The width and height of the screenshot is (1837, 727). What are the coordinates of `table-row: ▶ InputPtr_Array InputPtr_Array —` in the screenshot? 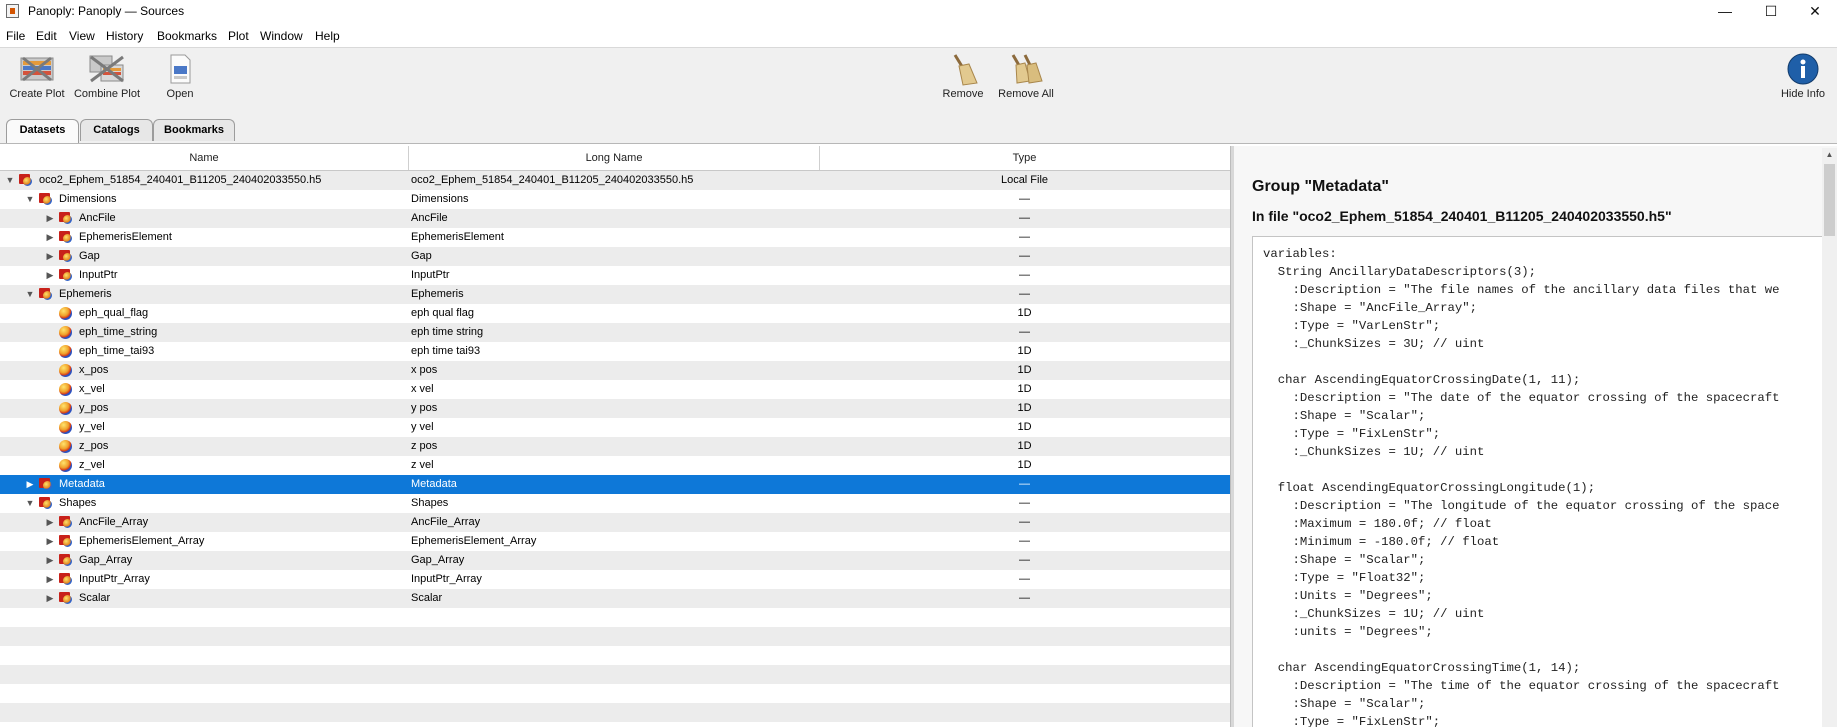 It's located at (615, 579).